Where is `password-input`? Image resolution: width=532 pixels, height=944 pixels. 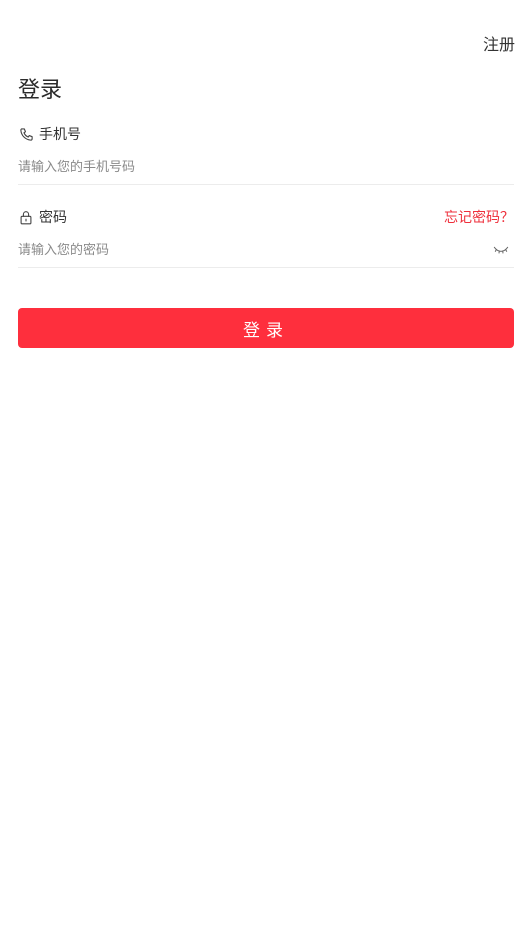 password-input is located at coordinates (255, 250).